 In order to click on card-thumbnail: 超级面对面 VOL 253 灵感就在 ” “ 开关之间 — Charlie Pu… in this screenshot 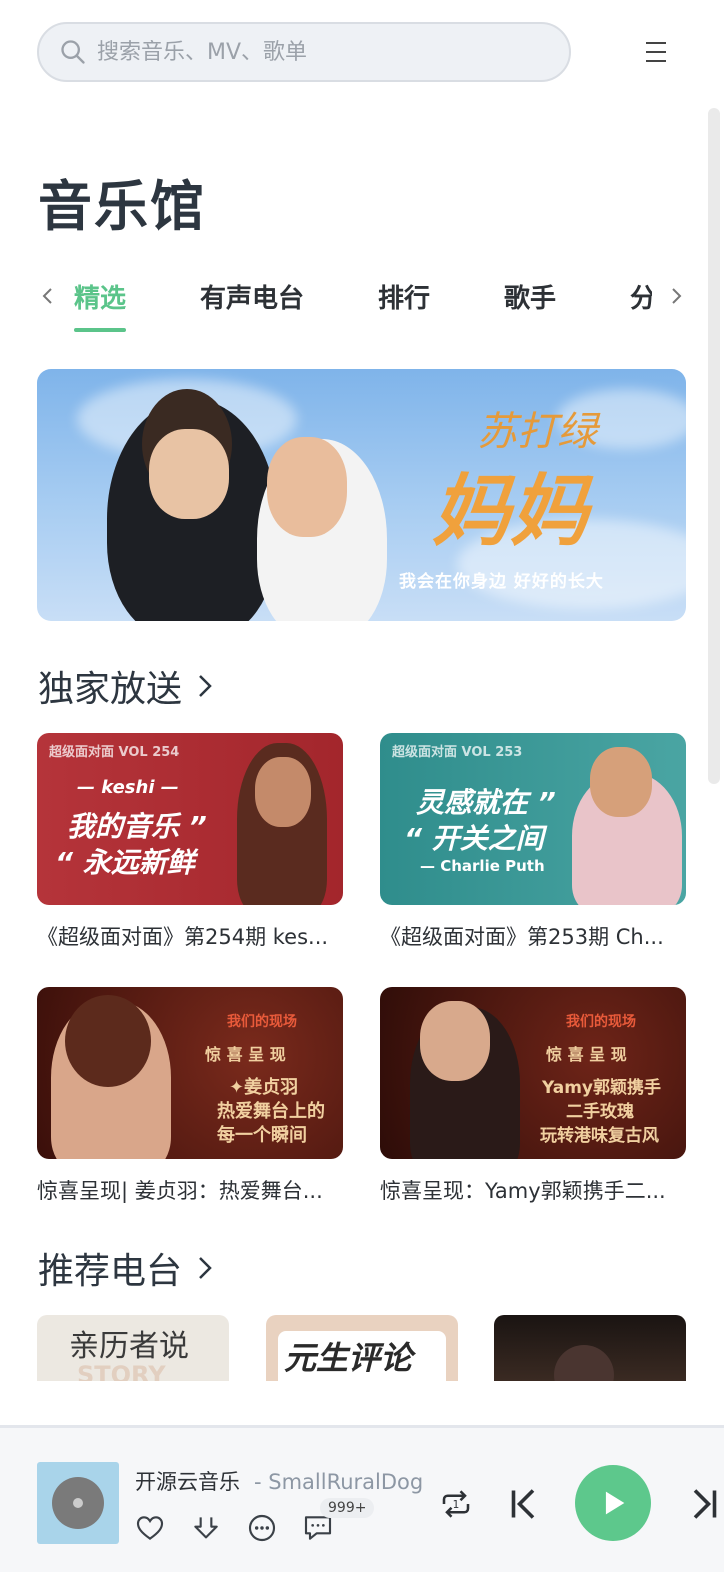, I will do `click(533, 819)`.